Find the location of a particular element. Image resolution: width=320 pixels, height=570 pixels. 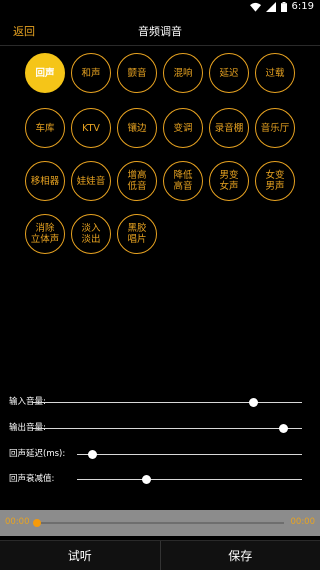

effect-button: 消除 立体声 is located at coordinates (45, 234).